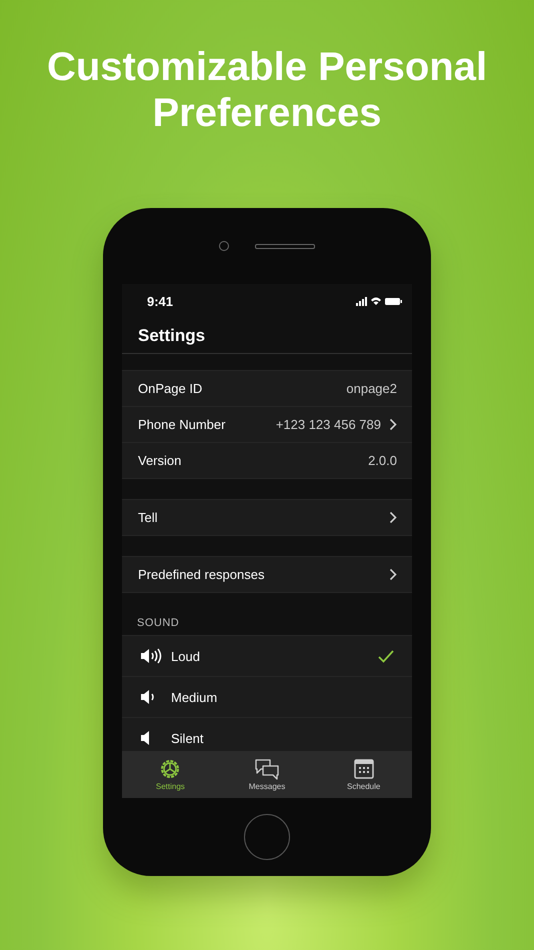 This screenshot has width=534, height=950. Describe the element at coordinates (267, 461) in the screenshot. I see `settings-row-text: Version 2.0.0` at that location.